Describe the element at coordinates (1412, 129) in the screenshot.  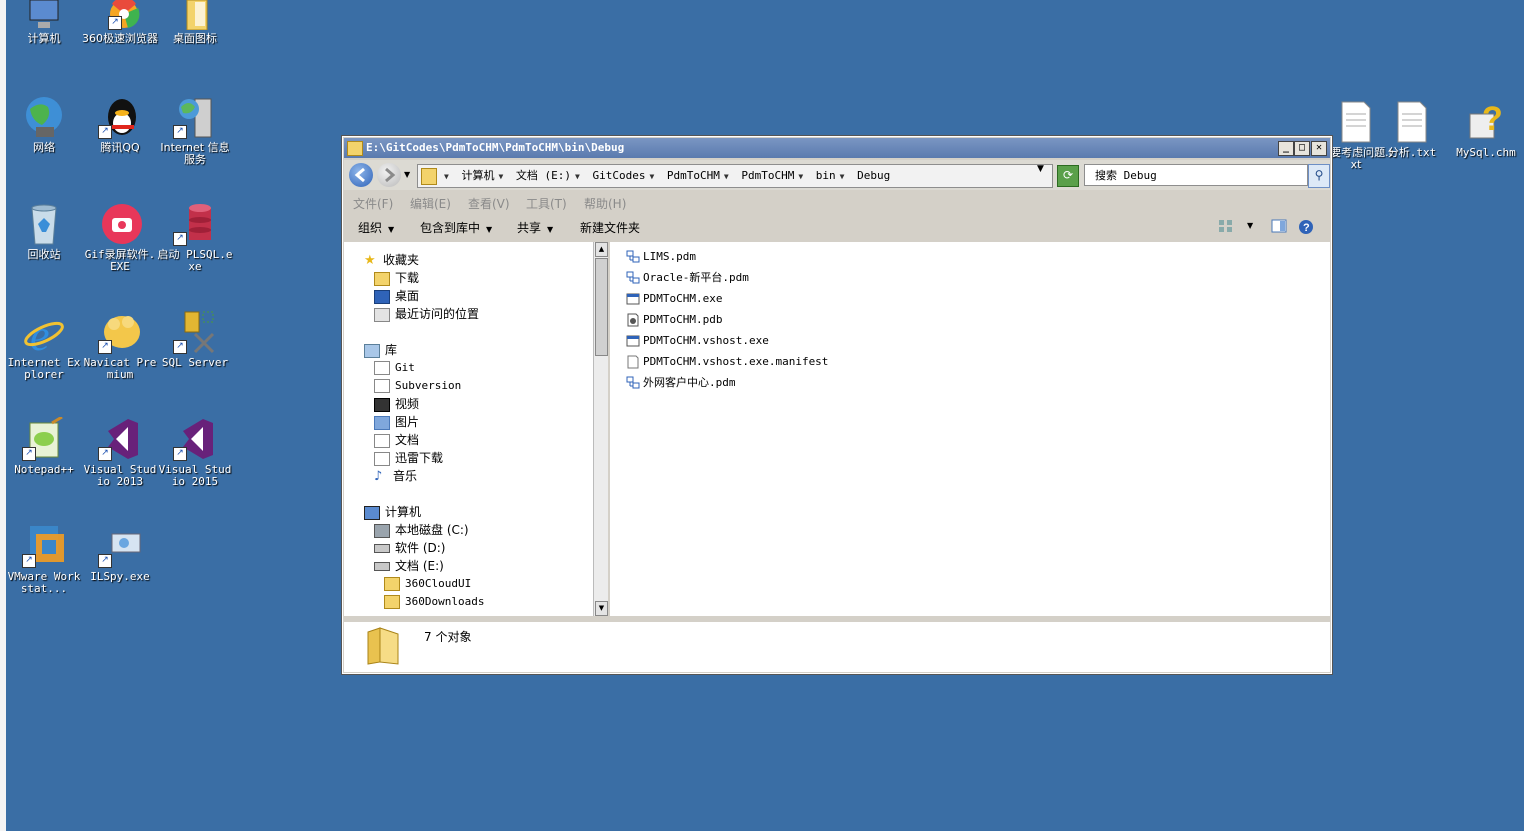
I see `desktop-icon-analysis-txt: 分析.txt` at that location.